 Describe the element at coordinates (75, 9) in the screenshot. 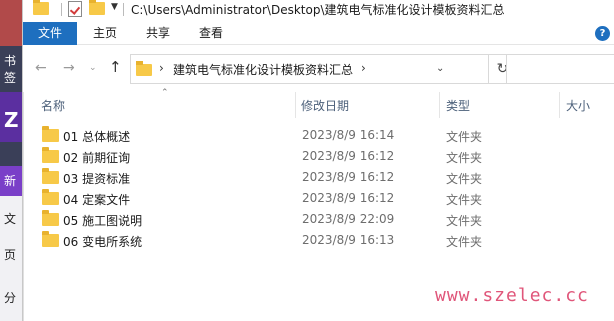

I see `properties-icon` at that location.